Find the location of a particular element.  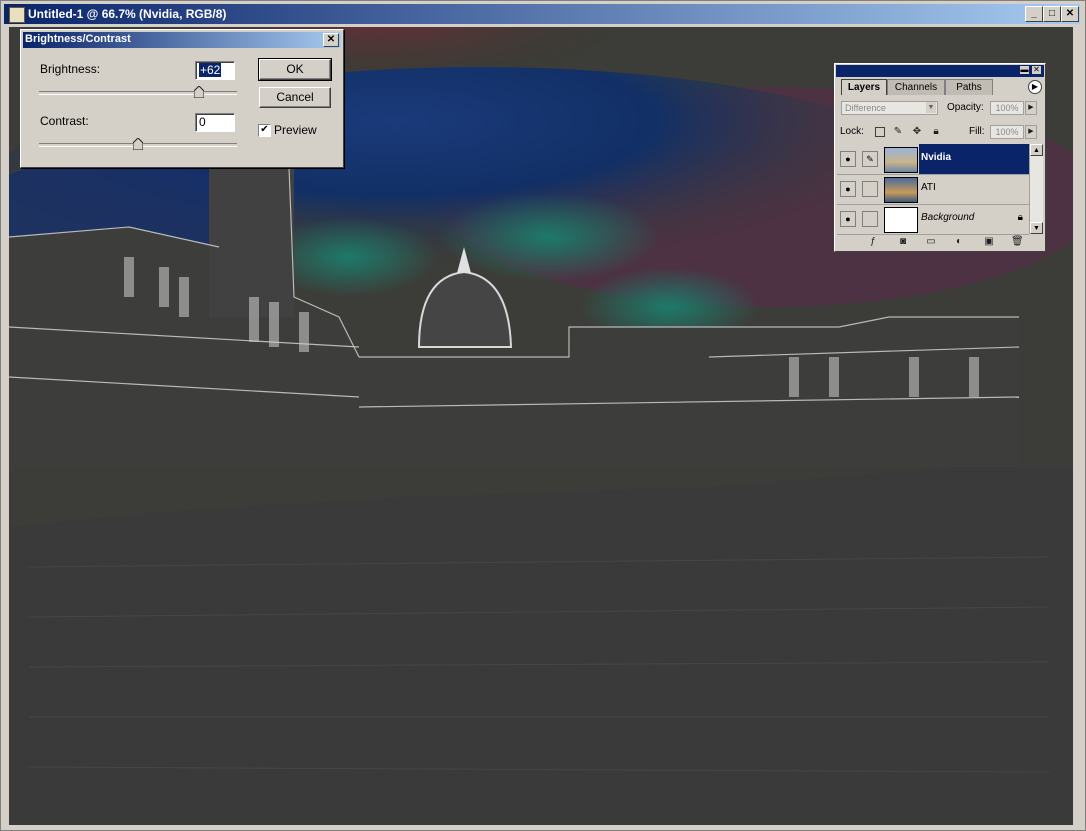

layer-name: ATI is located at coordinates (928, 187).